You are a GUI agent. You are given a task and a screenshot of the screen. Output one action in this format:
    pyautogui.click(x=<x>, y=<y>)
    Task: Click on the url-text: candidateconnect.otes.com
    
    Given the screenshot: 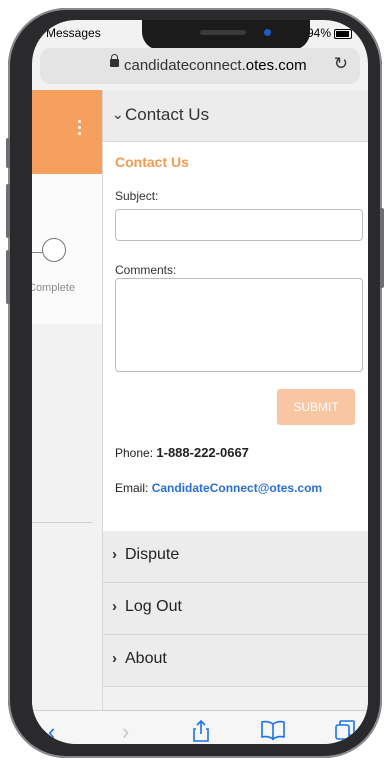 What is the action you would take?
    pyautogui.click(x=215, y=65)
    